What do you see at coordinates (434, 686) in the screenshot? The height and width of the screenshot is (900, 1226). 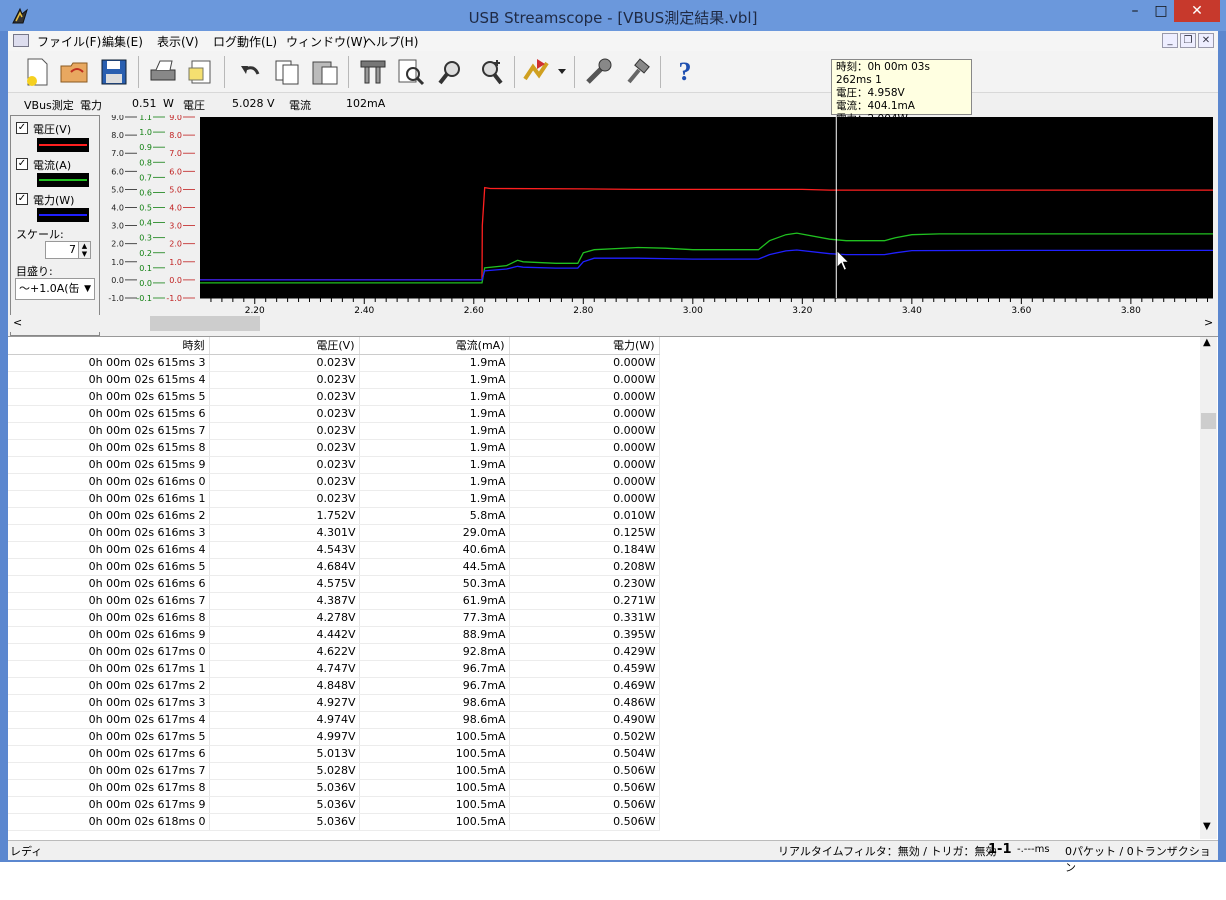 I see `cell-current: 96.7mA` at bounding box center [434, 686].